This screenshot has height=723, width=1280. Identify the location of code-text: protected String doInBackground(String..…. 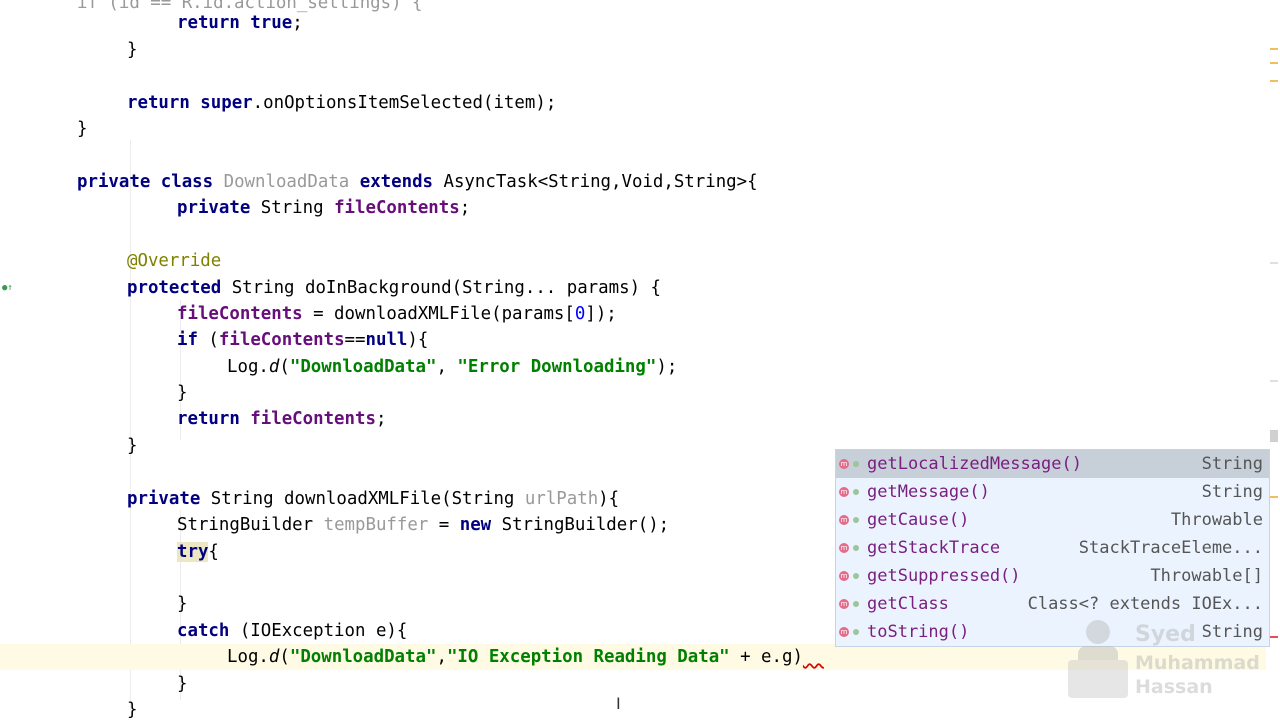
(394, 288).